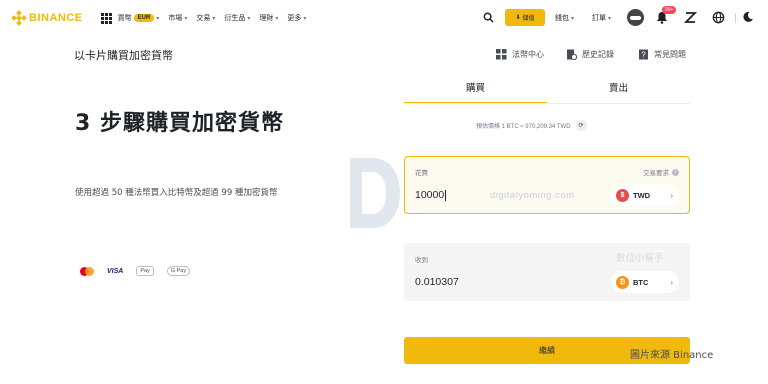  Describe the element at coordinates (581, 125) in the screenshot. I see `refresh-icon: ⟳` at that location.